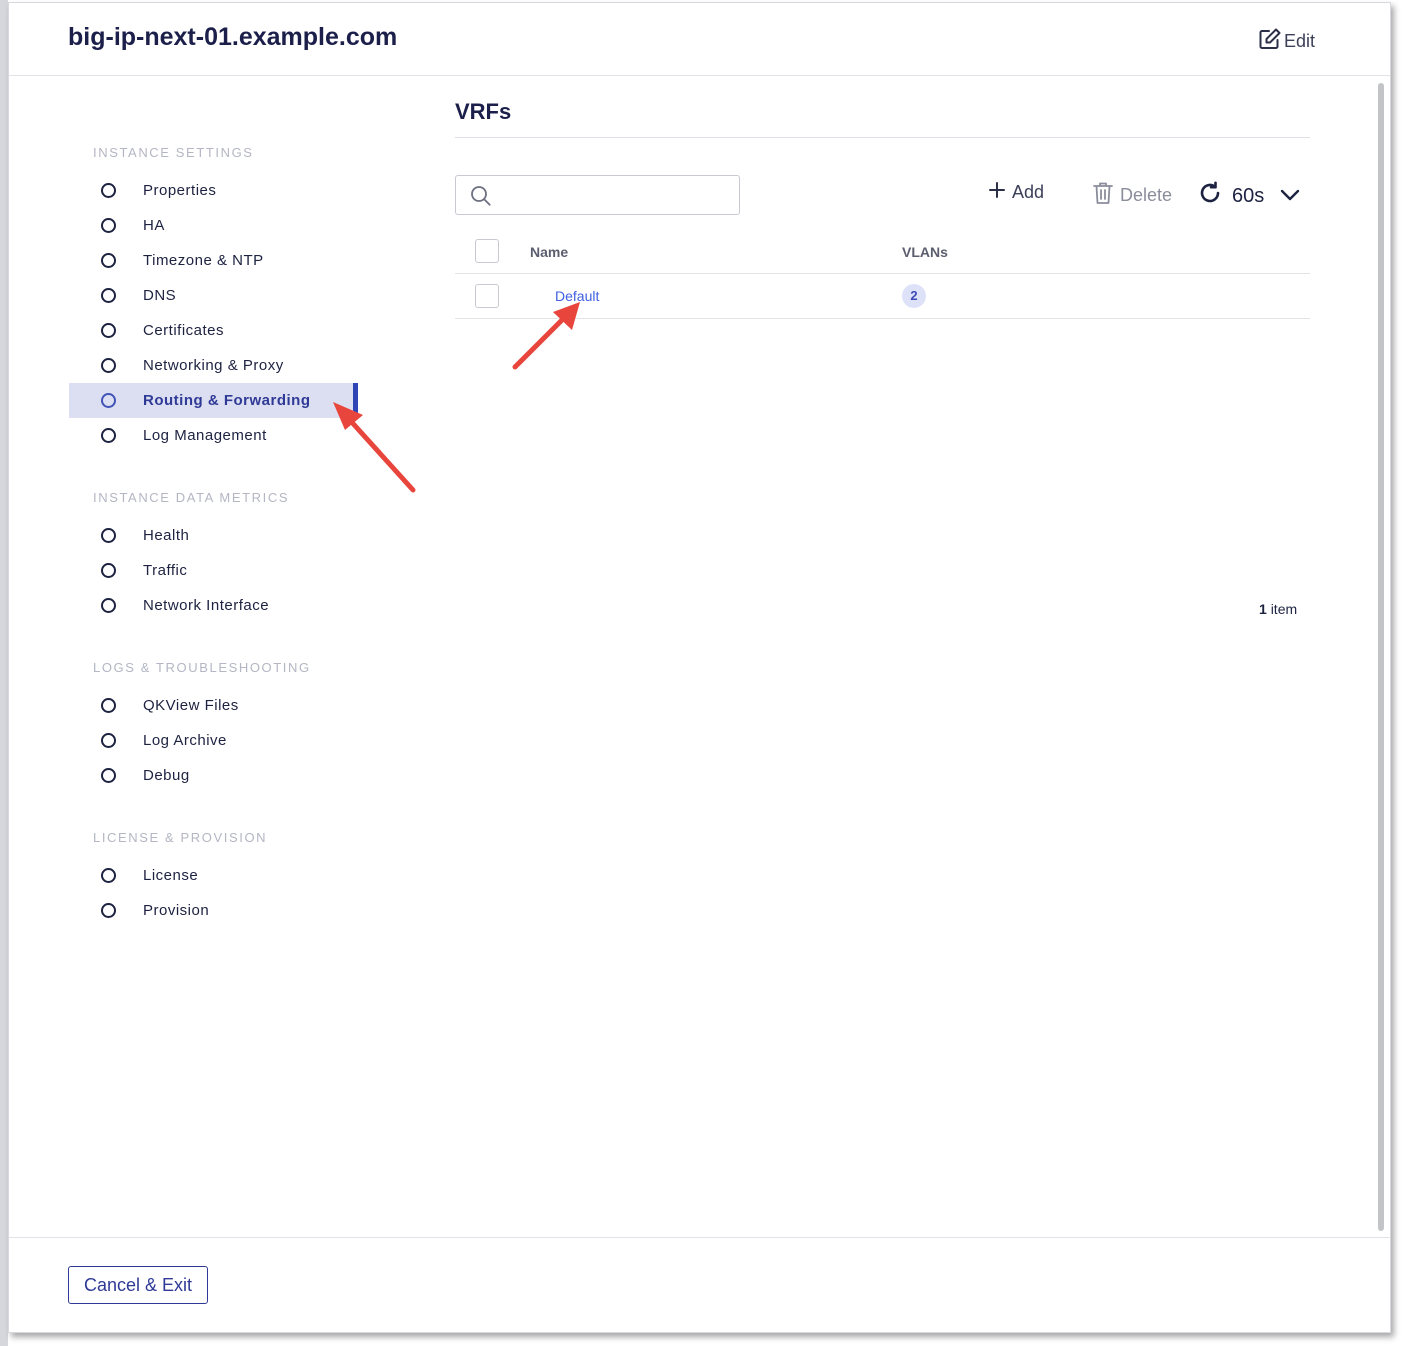 This screenshot has width=1405, height=1346. Describe the element at coordinates (1290, 196) in the screenshot. I see `chevron-down-icon` at that location.